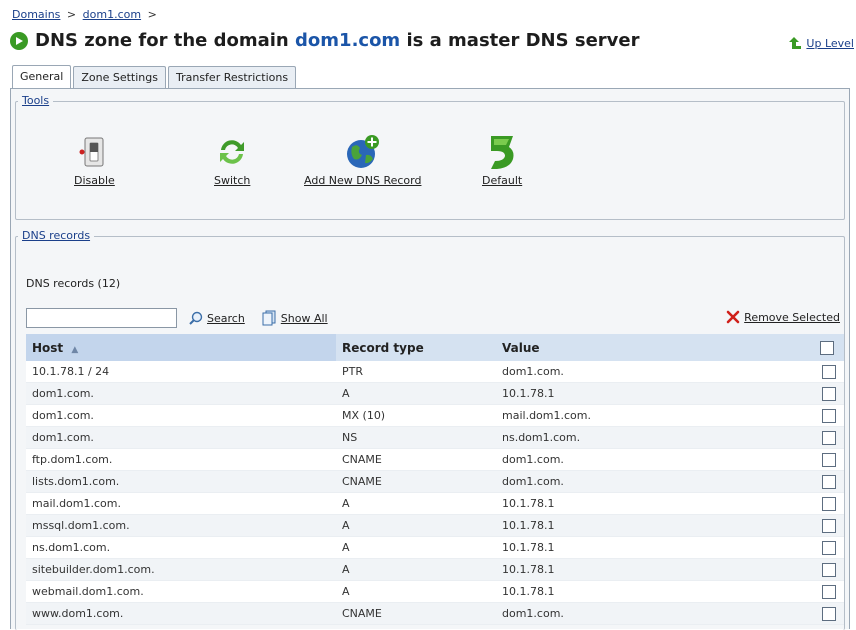  I want to click on cell-value: ns.dom1.com., so click(655, 437).